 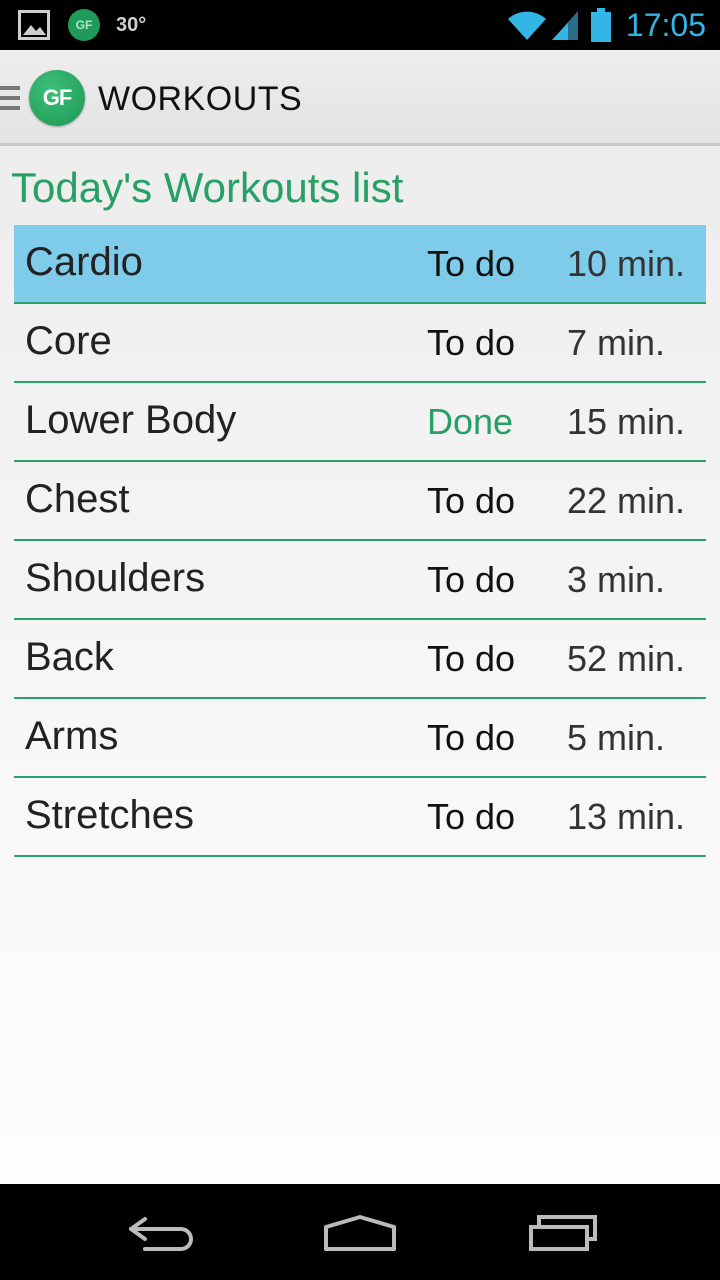 I want to click on home-button, so click(x=360, y=1233).